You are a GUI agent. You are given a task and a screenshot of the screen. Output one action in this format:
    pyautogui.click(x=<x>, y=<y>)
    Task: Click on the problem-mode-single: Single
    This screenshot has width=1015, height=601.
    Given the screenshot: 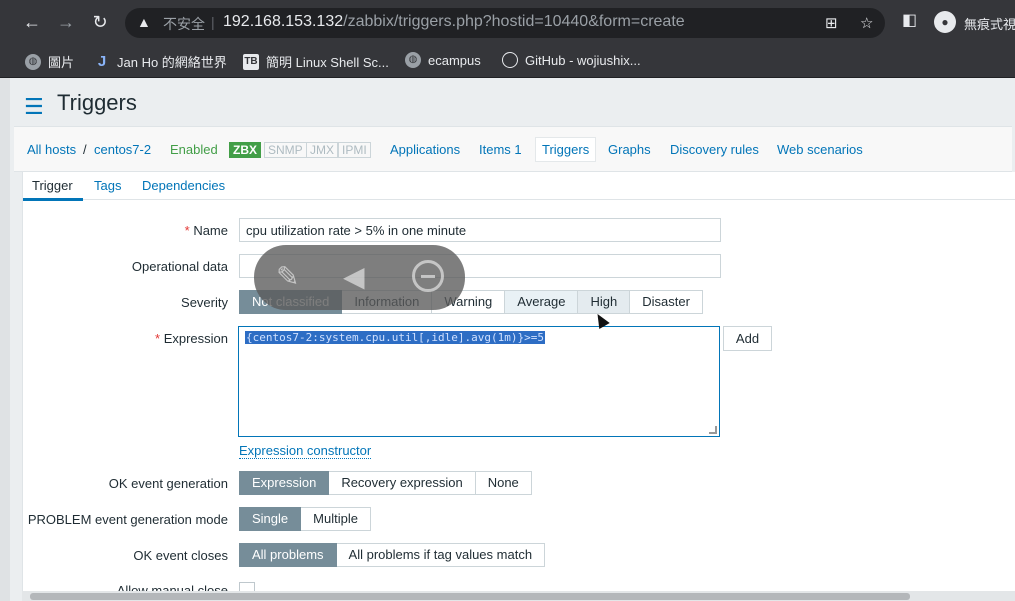 What is the action you would take?
    pyautogui.click(x=270, y=519)
    